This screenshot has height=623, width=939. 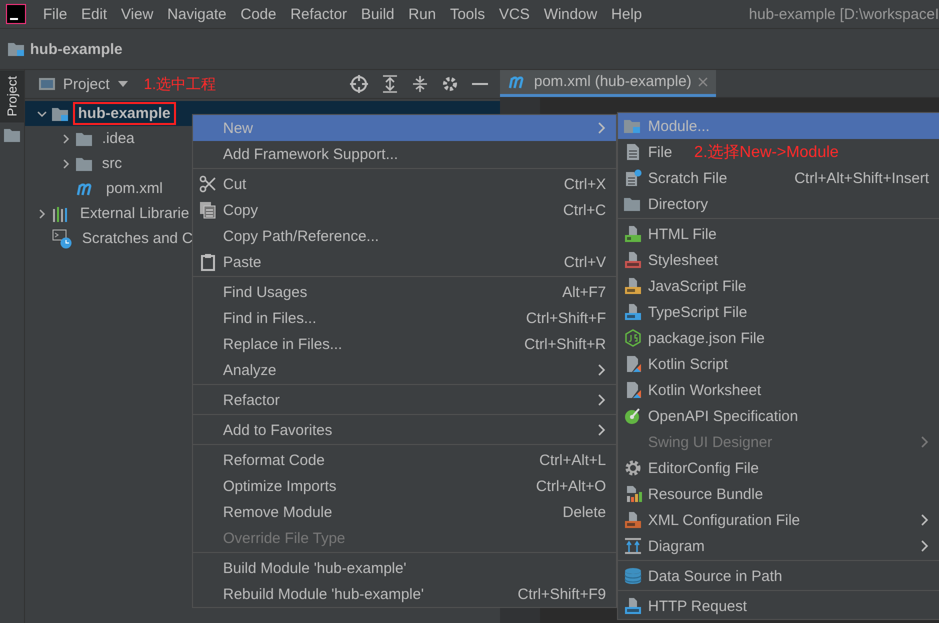 What do you see at coordinates (565, 318) in the screenshot?
I see `shortcut-text: Ctrl+Shift+F` at bounding box center [565, 318].